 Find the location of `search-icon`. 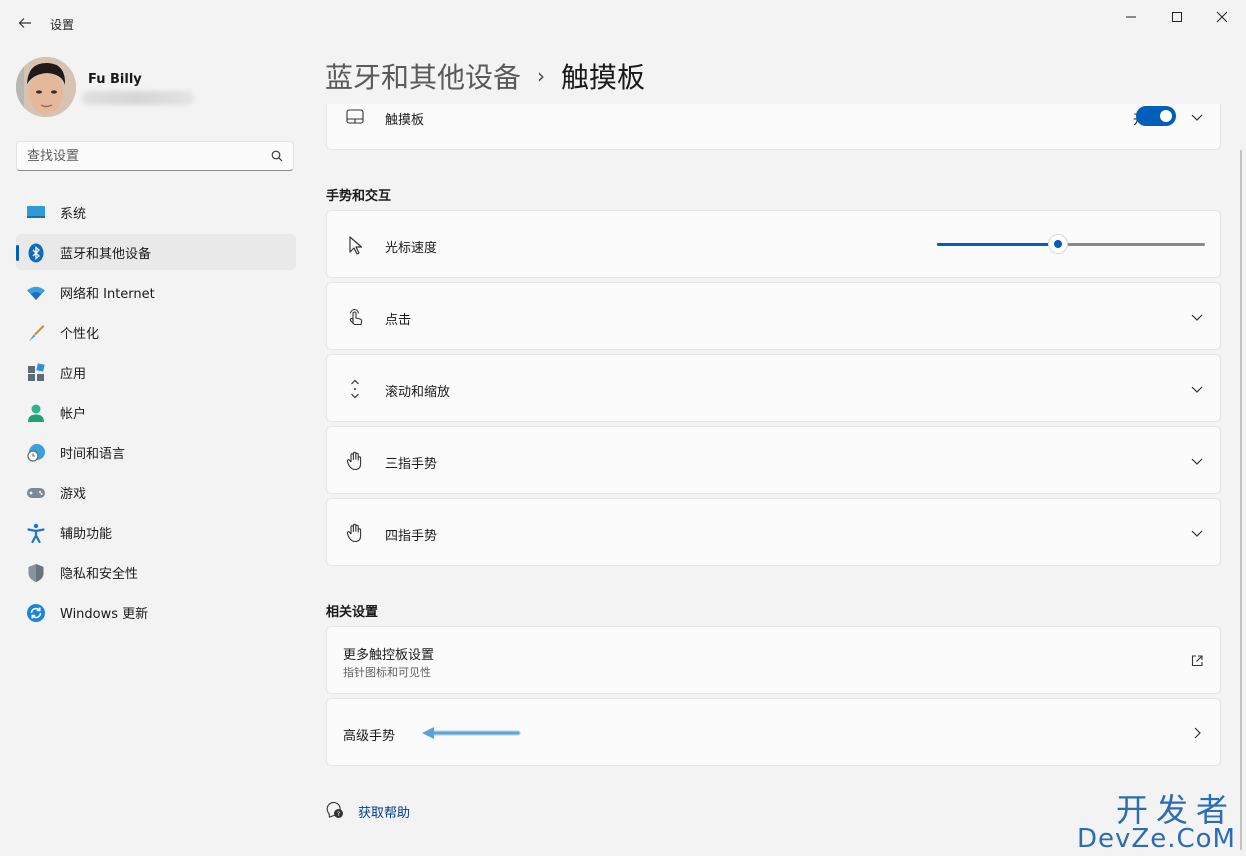

search-icon is located at coordinates (277, 156).